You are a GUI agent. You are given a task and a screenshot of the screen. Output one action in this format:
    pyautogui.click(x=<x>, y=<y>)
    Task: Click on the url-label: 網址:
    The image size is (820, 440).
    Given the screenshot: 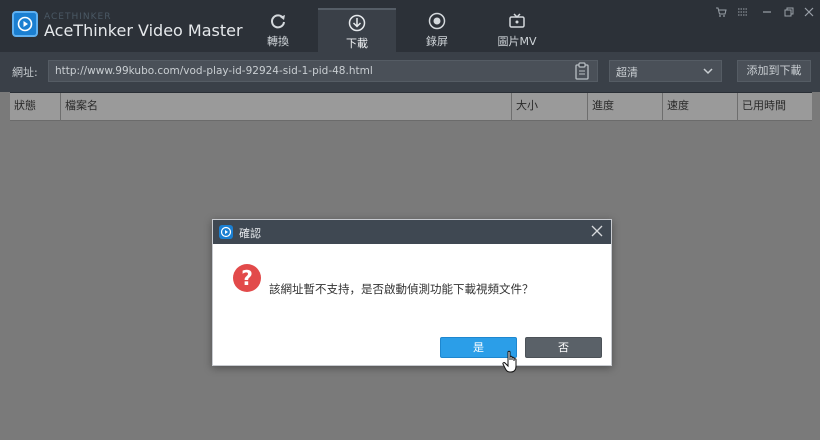 What is the action you would take?
    pyautogui.click(x=25, y=72)
    